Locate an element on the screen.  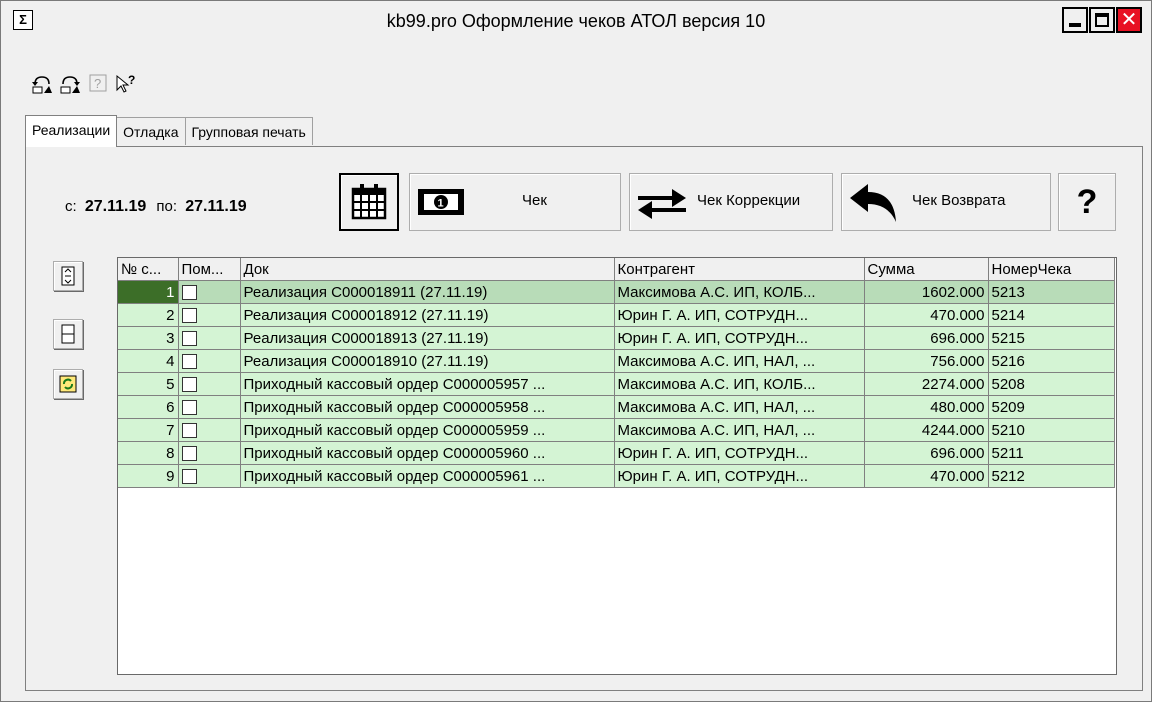
expand-icon is located at coordinates (68, 334).